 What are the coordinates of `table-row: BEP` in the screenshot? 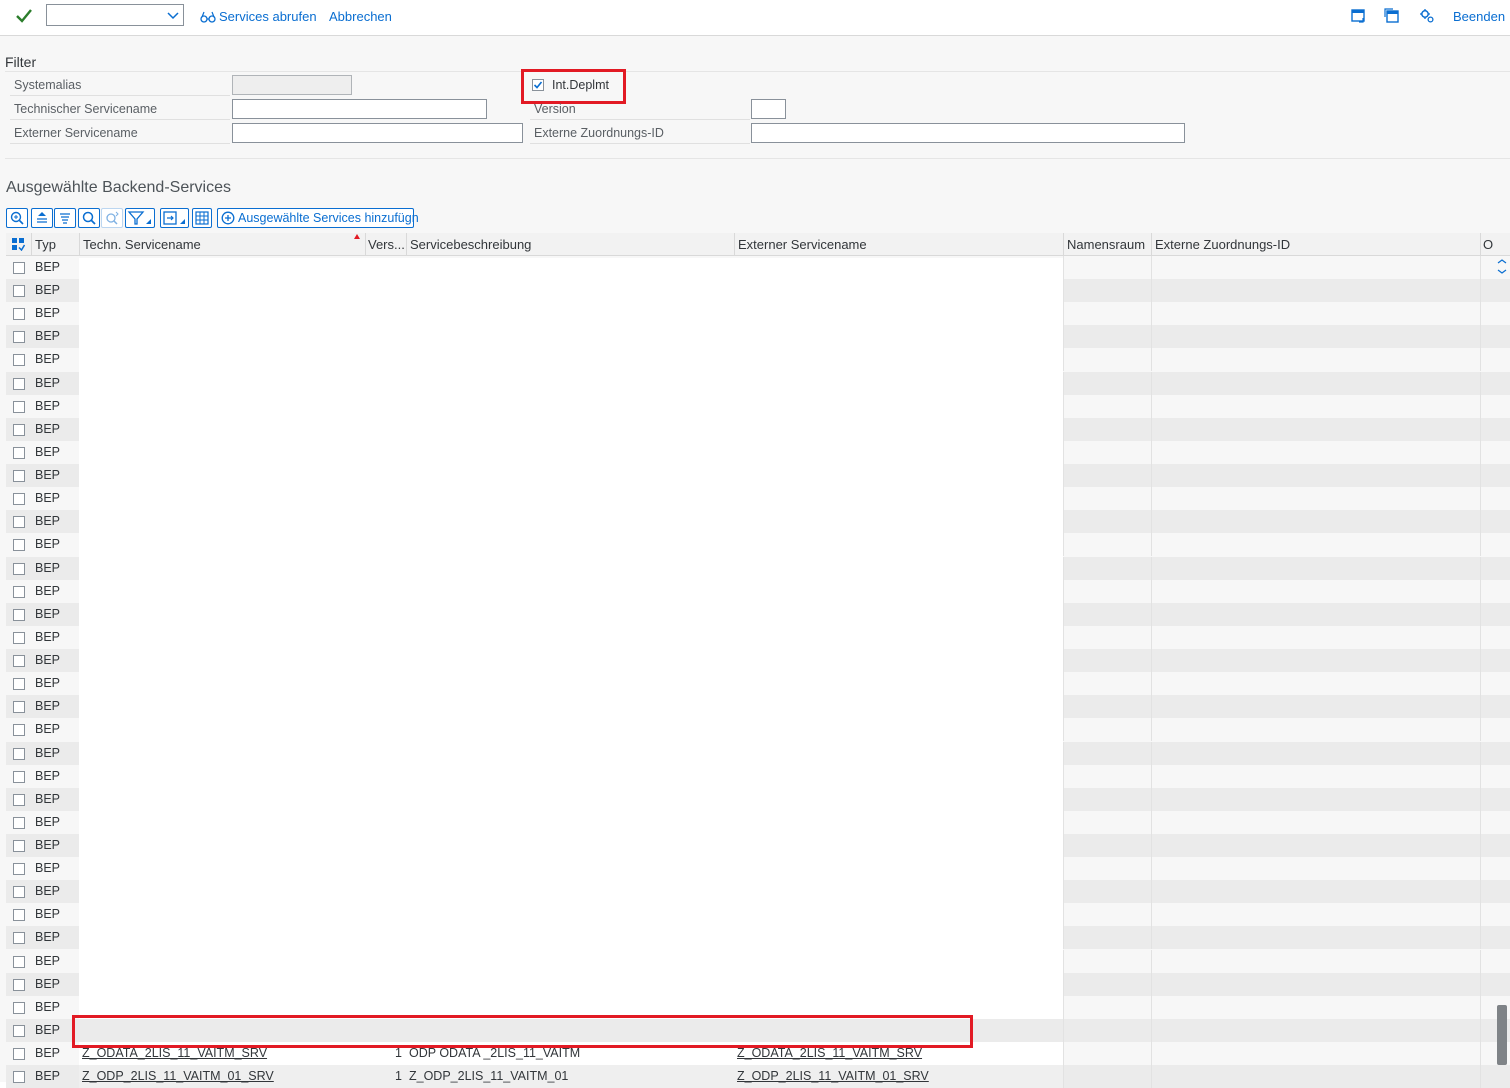 It's located at (758, 1030).